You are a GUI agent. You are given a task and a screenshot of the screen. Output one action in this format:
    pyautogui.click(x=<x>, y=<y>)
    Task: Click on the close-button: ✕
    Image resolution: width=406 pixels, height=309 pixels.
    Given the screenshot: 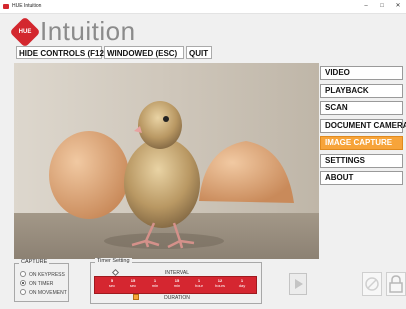 What is the action you would take?
    pyautogui.click(x=398, y=6)
    